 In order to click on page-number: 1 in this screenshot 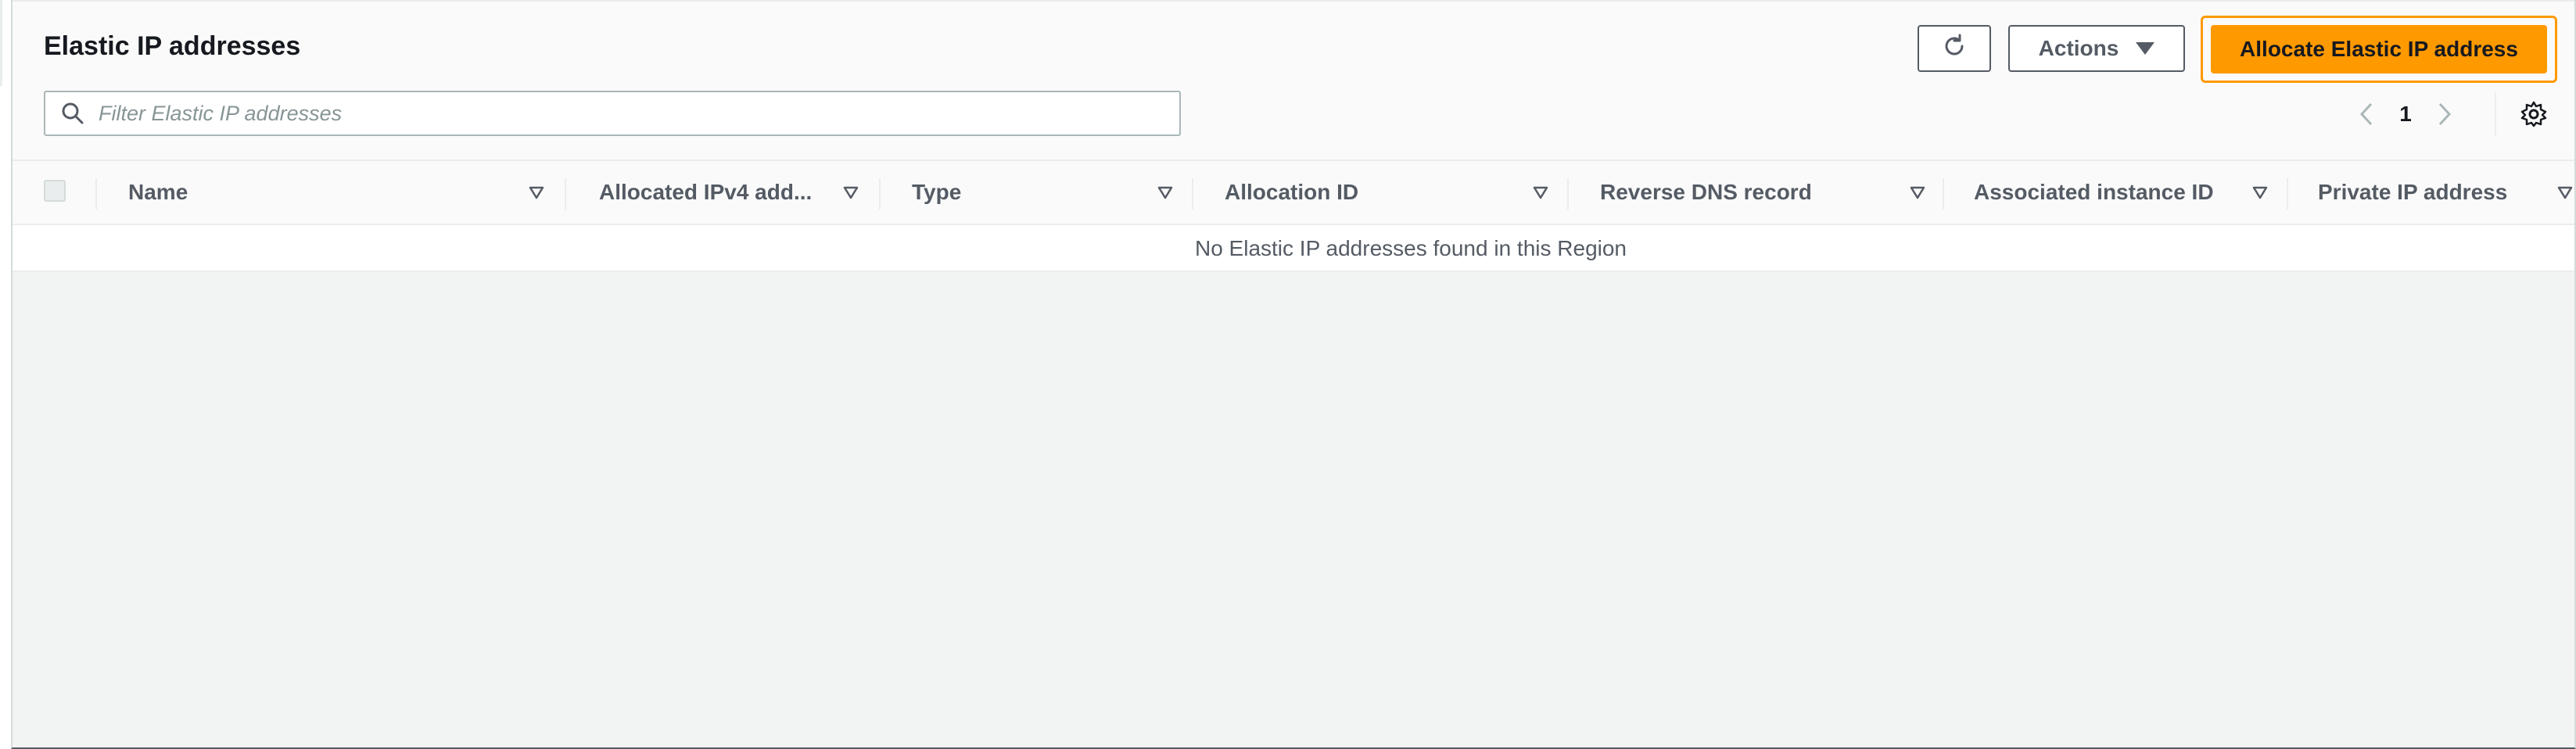, I will do `click(2405, 114)`.